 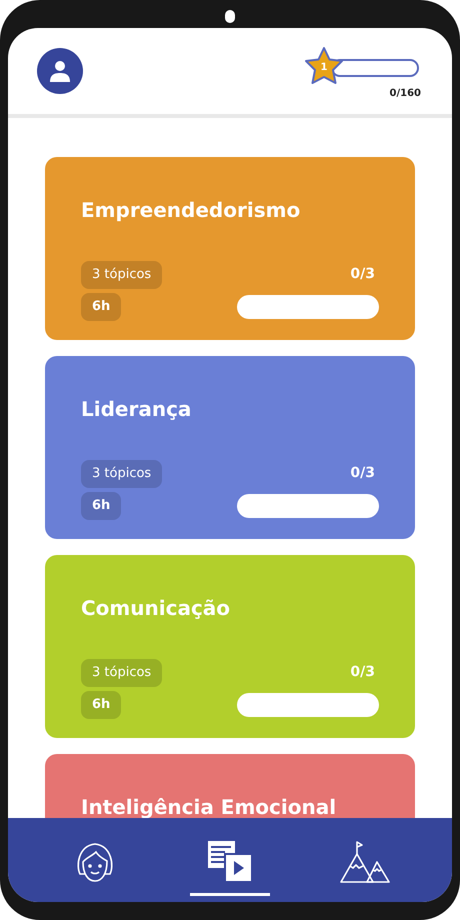 What do you see at coordinates (364, 862) in the screenshot?
I see `mountains-icon` at bounding box center [364, 862].